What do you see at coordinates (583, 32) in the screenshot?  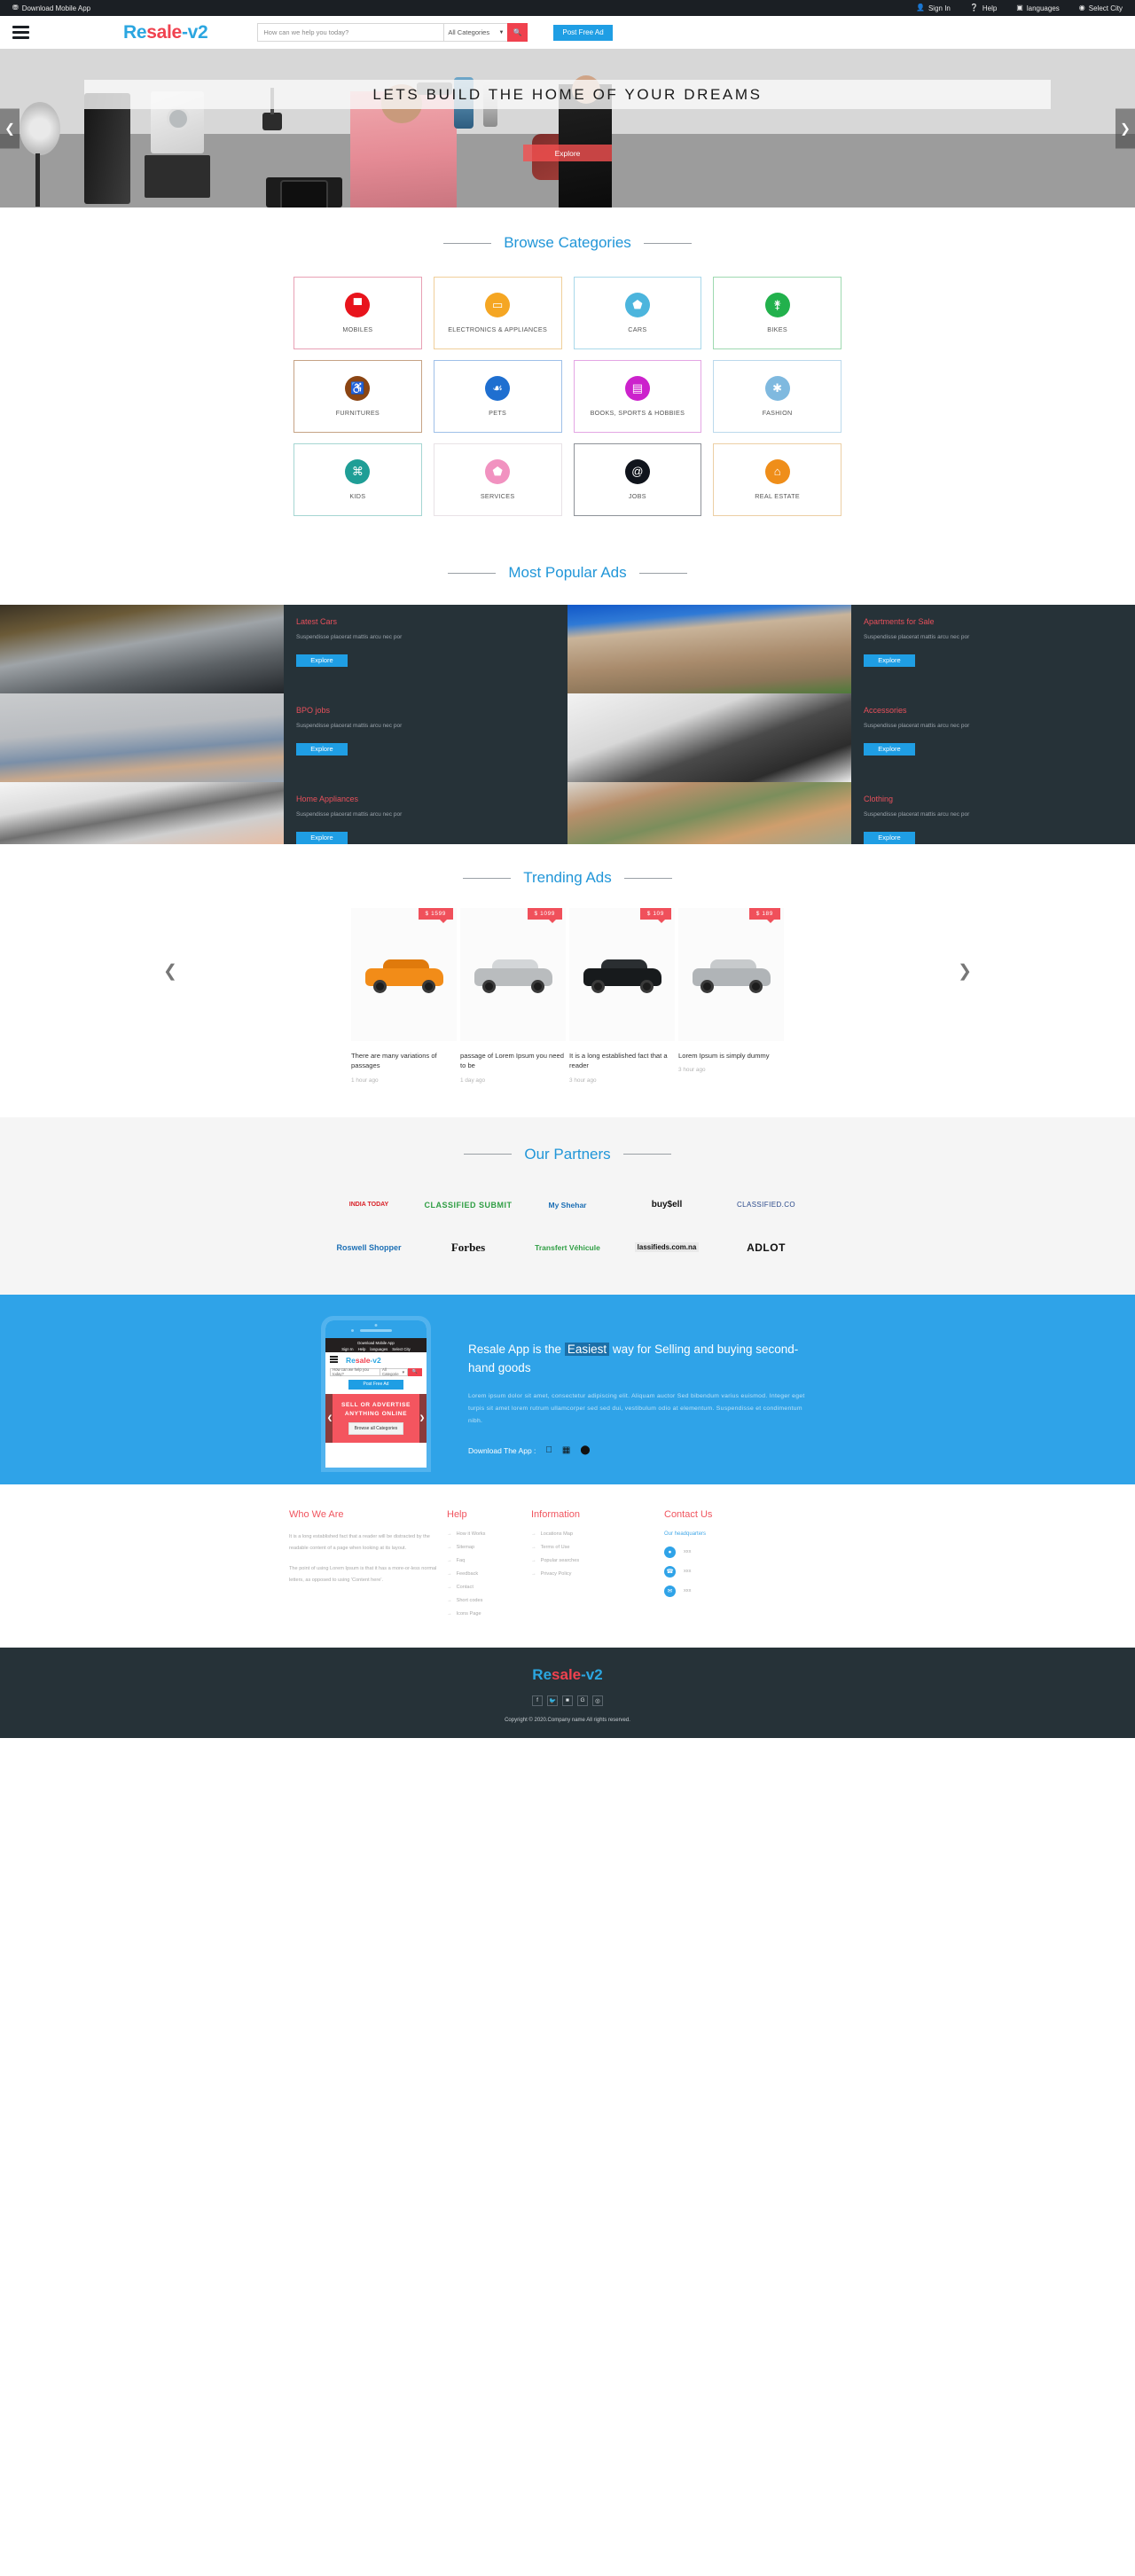 I see `post-free-ad-button: Post Free Ad` at bounding box center [583, 32].